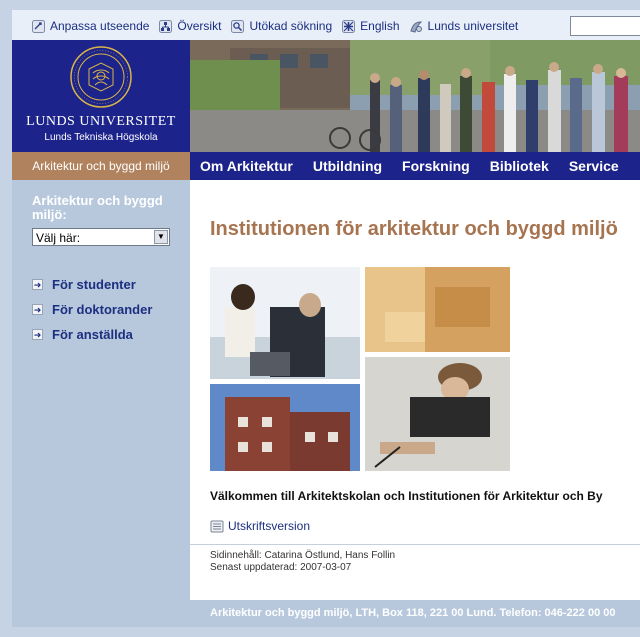 The width and height of the screenshot is (640, 637). I want to click on sidebar-item-staff: ➜ För anställda, so click(92, 334).